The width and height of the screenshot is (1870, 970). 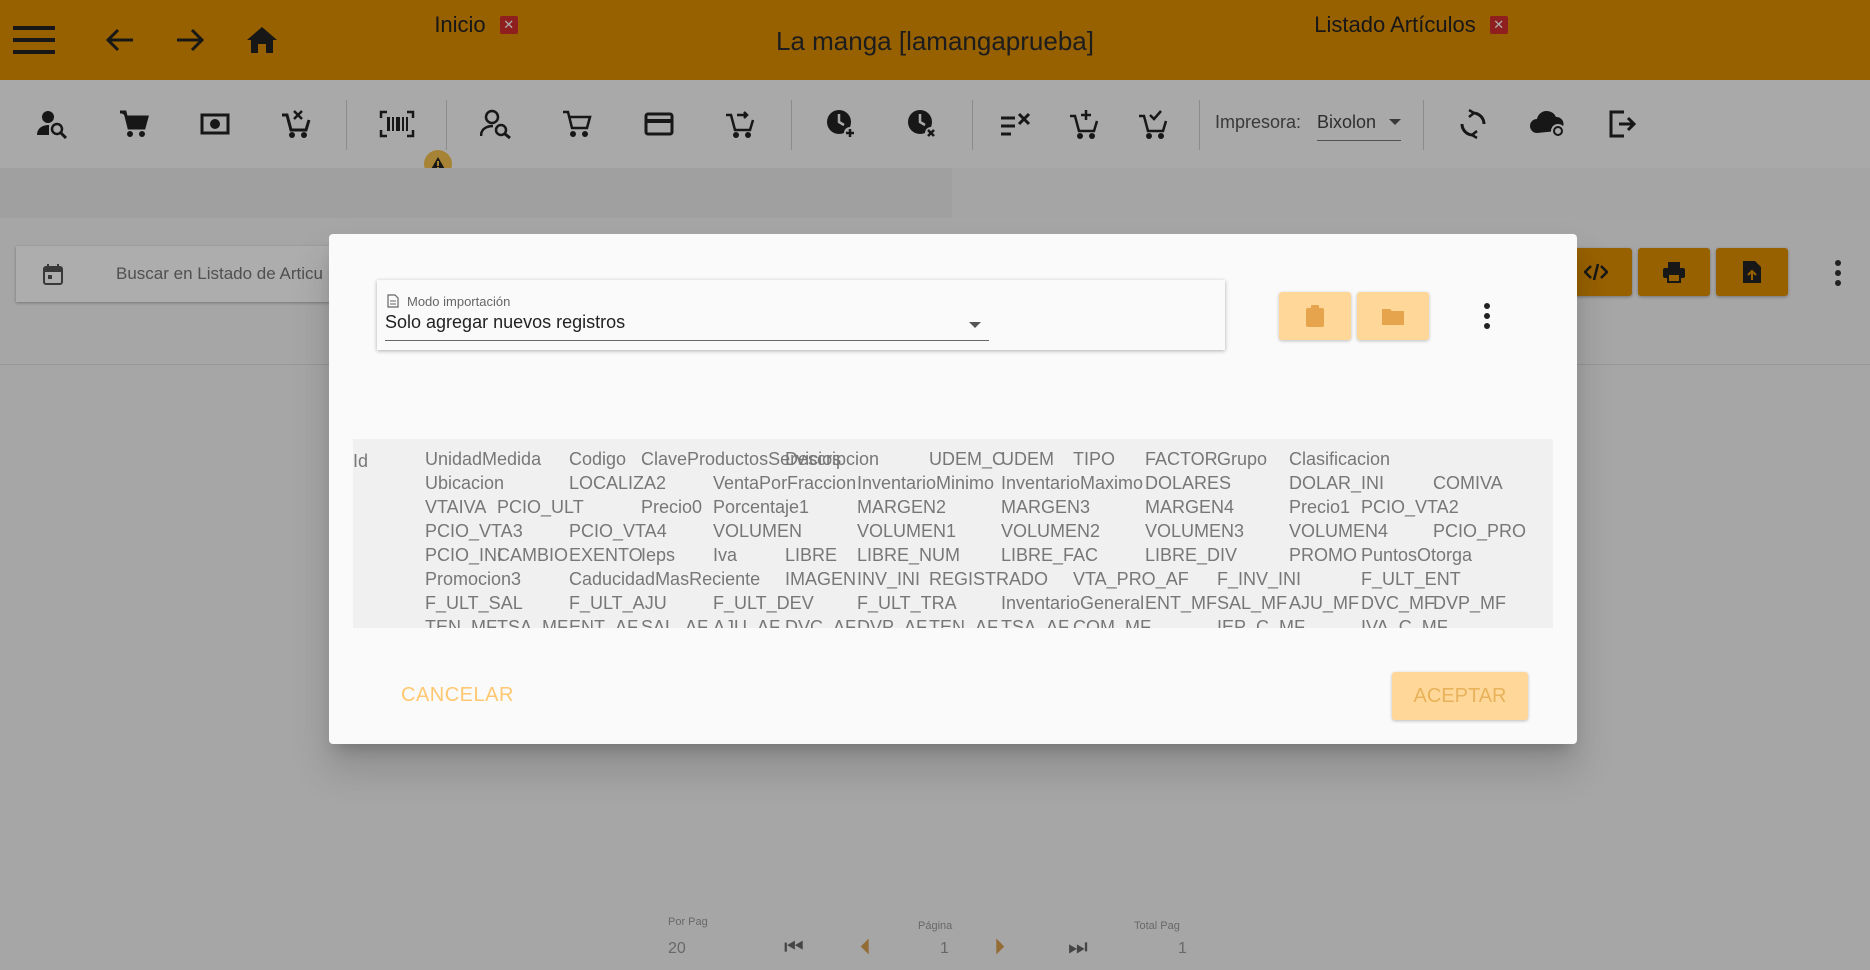 What do you see at coordinates (964, 622) in the screenshot?
I see `preview-cell: TEN_AF` at bounding box center [964, 622].